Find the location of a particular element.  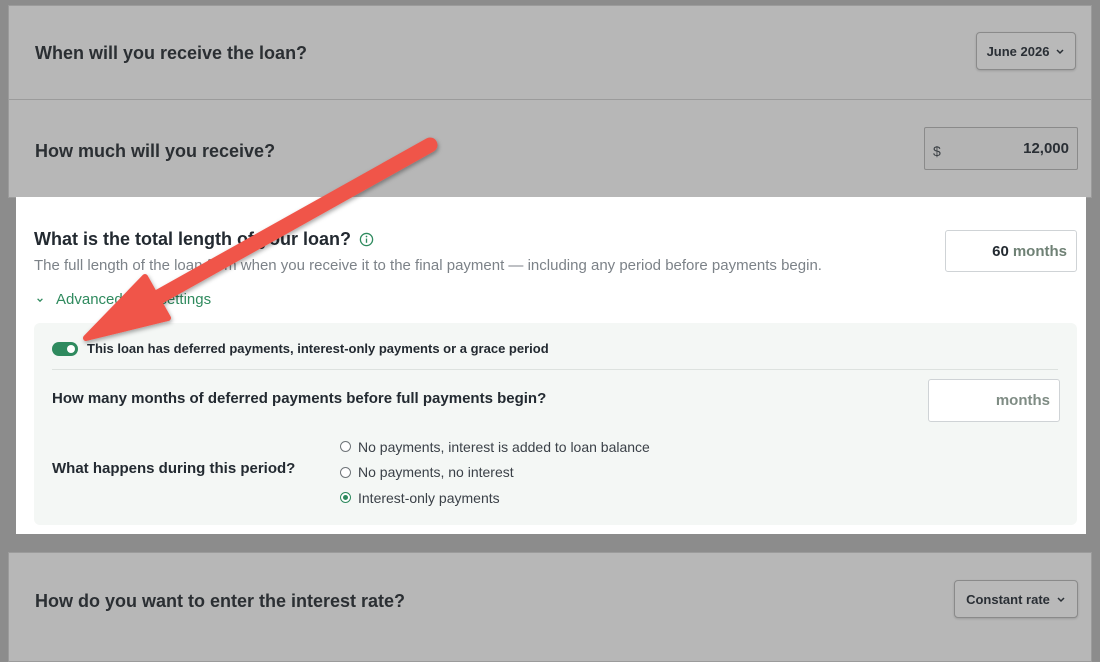

loan-amount-card: How much will you receive? $ 12,000 is located at coordinates (550, 148).